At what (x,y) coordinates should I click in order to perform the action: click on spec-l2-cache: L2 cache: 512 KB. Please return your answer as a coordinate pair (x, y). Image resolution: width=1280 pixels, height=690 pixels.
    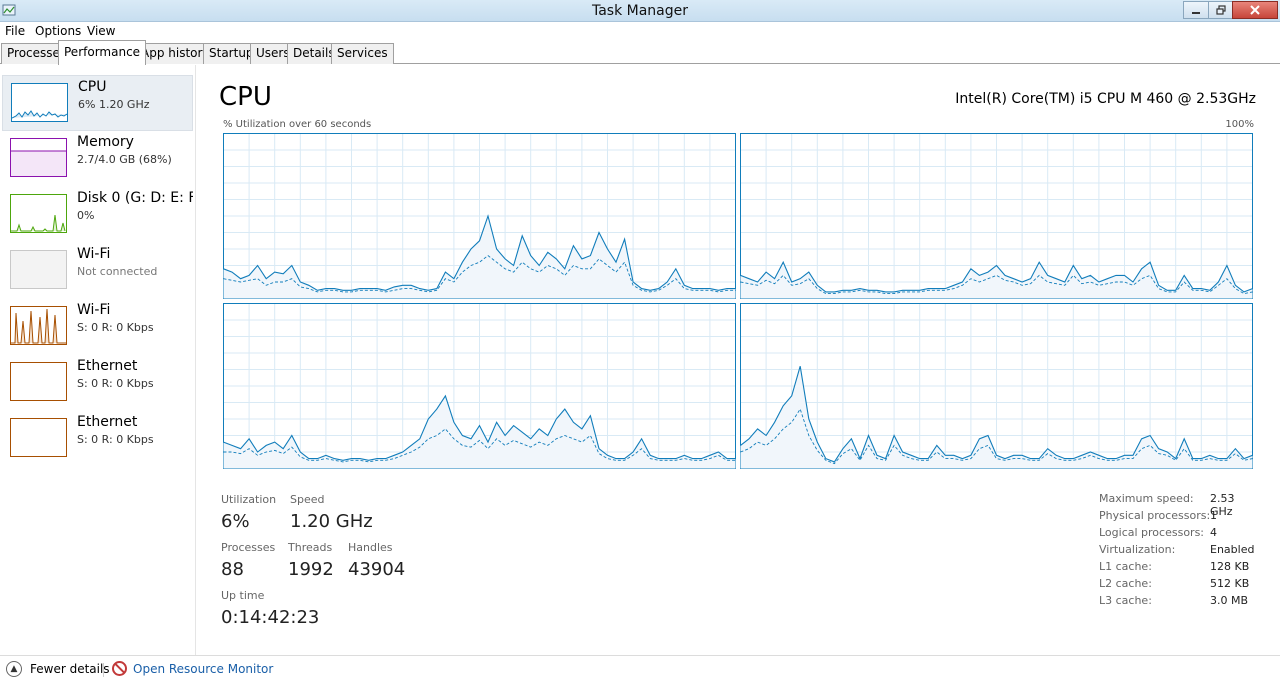
    Looking at the image, I should click on (1174, 583).